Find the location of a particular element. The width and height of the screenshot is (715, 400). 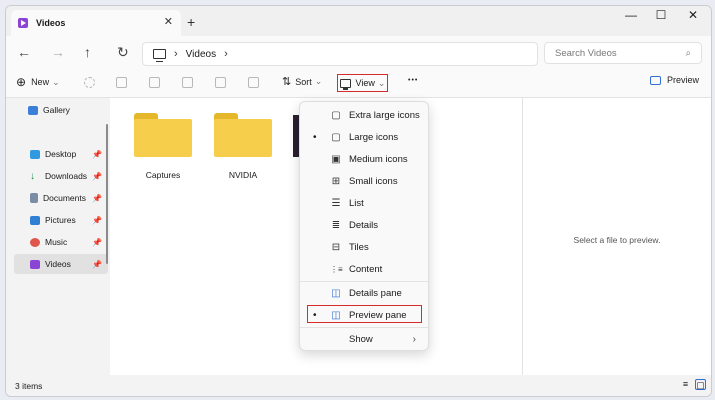

menu-item-extra-large-icons: ▢ Extra large icons is located at coordinates (364, 115).